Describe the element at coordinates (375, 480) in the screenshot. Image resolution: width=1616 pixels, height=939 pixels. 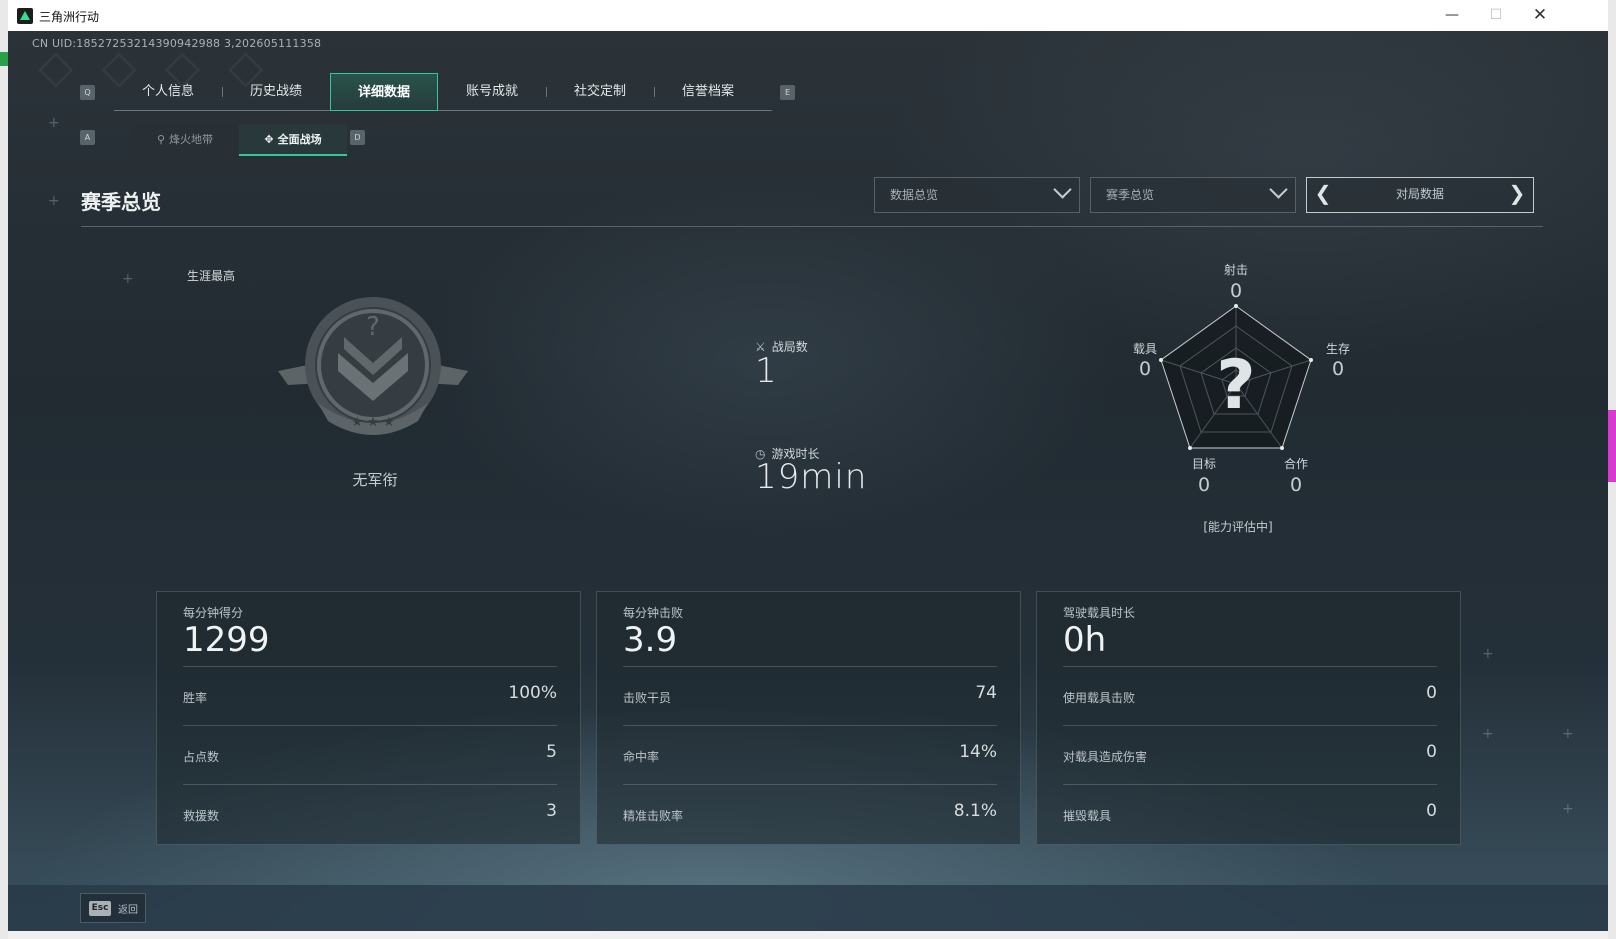
I see `rank-name: 无军衔` at that location.